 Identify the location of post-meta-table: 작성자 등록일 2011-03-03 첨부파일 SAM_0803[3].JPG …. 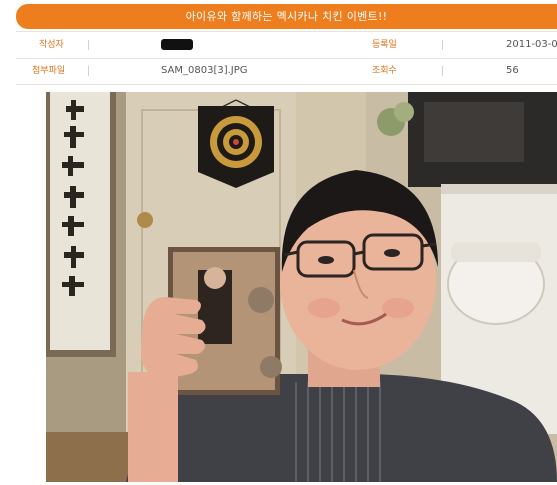
(286, 58).